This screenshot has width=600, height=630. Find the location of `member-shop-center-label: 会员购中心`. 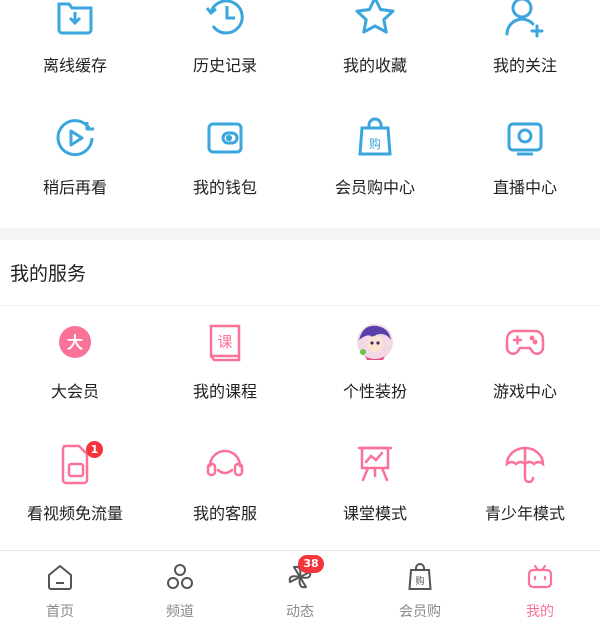

member-shop-center-label: 会员购中心 is located at coordinates (374, 187).